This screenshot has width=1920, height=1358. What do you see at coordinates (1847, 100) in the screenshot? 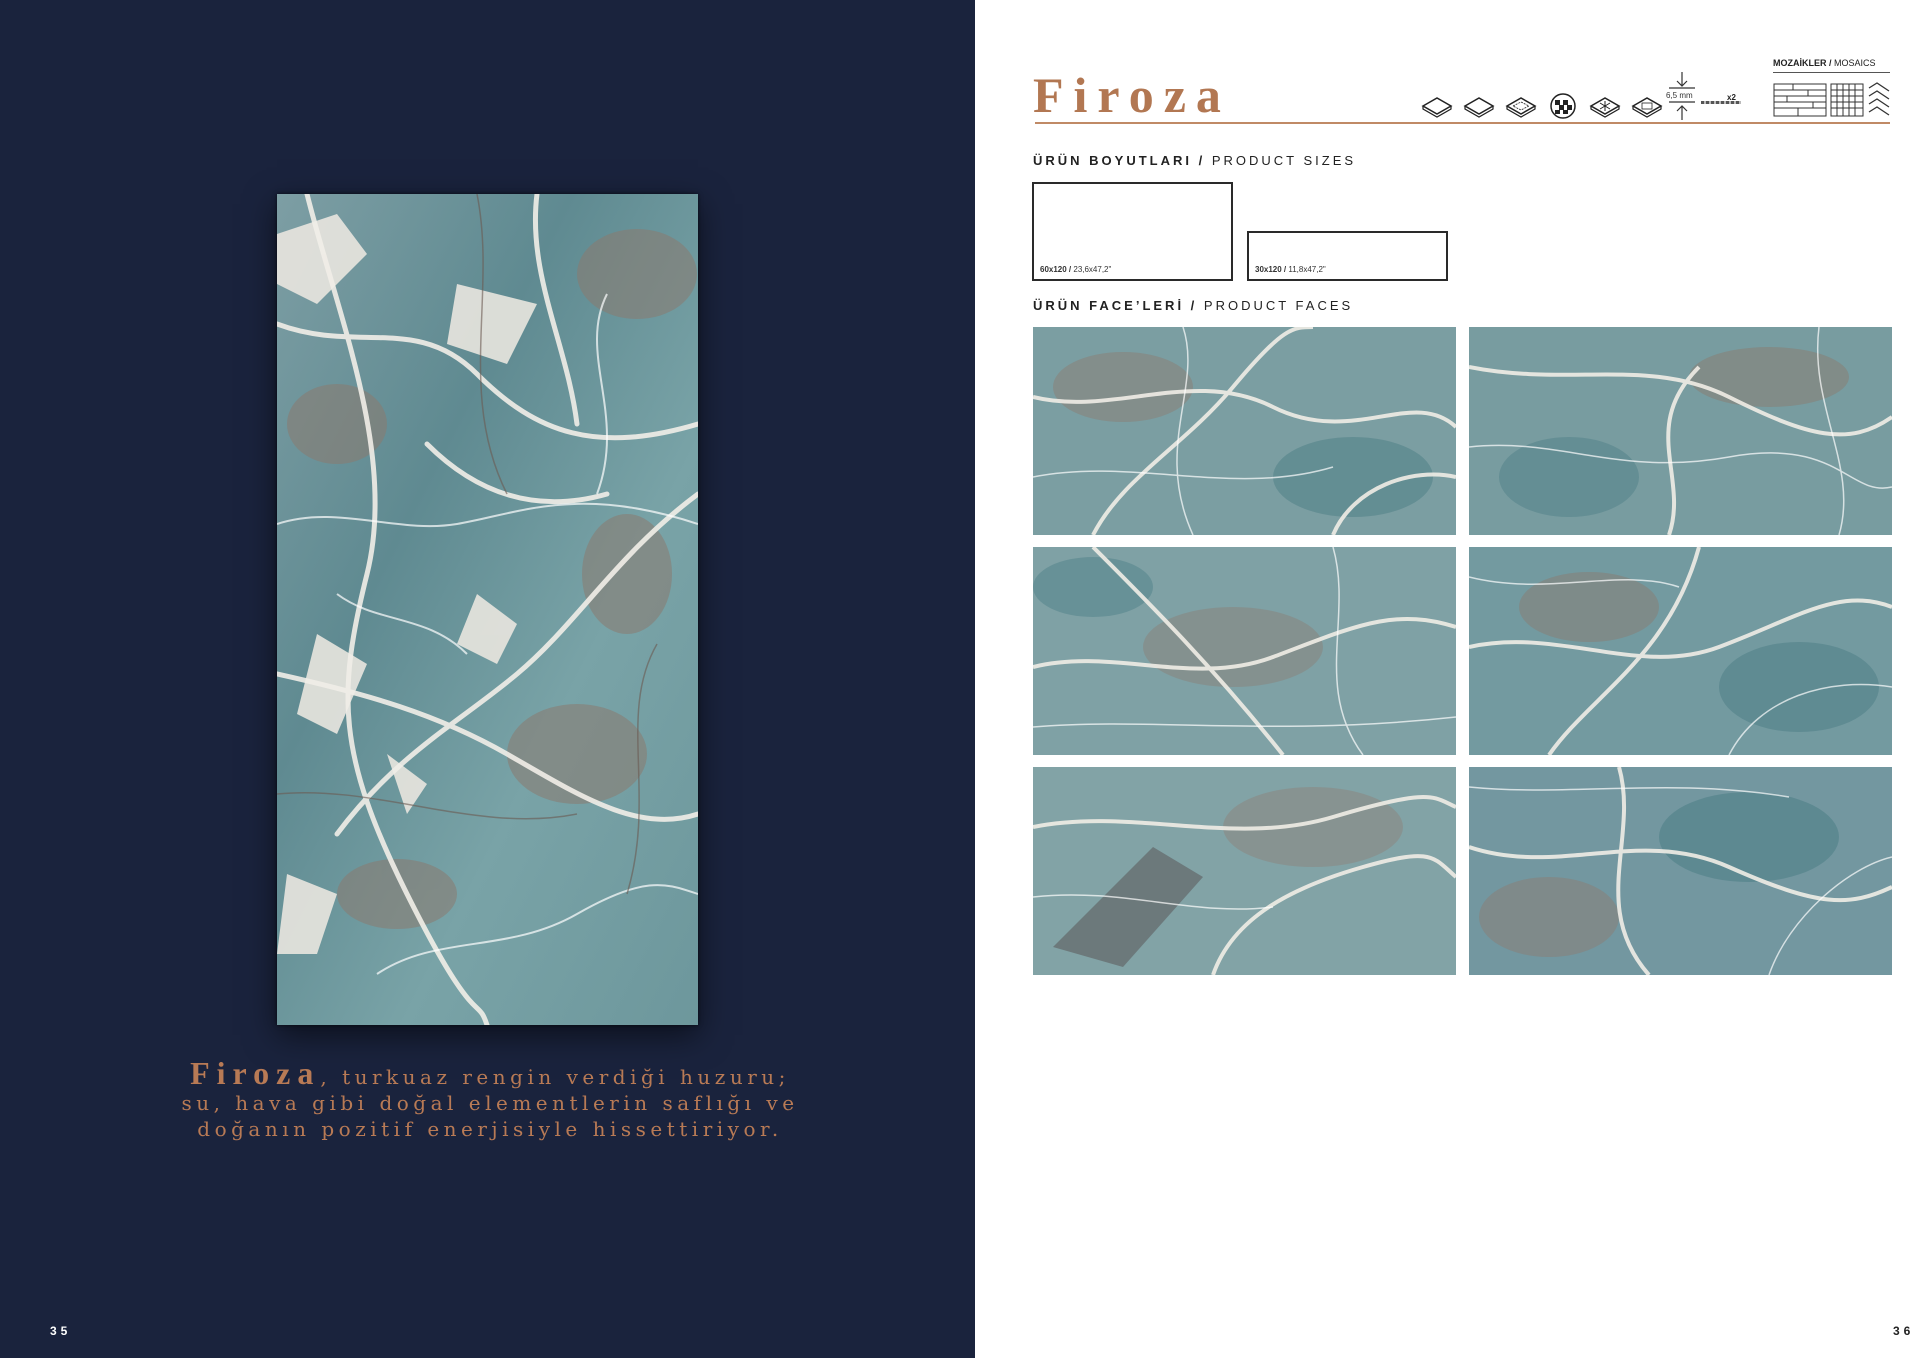
I see `grid-mosaic-icon` at bounding box center [1847, 100].